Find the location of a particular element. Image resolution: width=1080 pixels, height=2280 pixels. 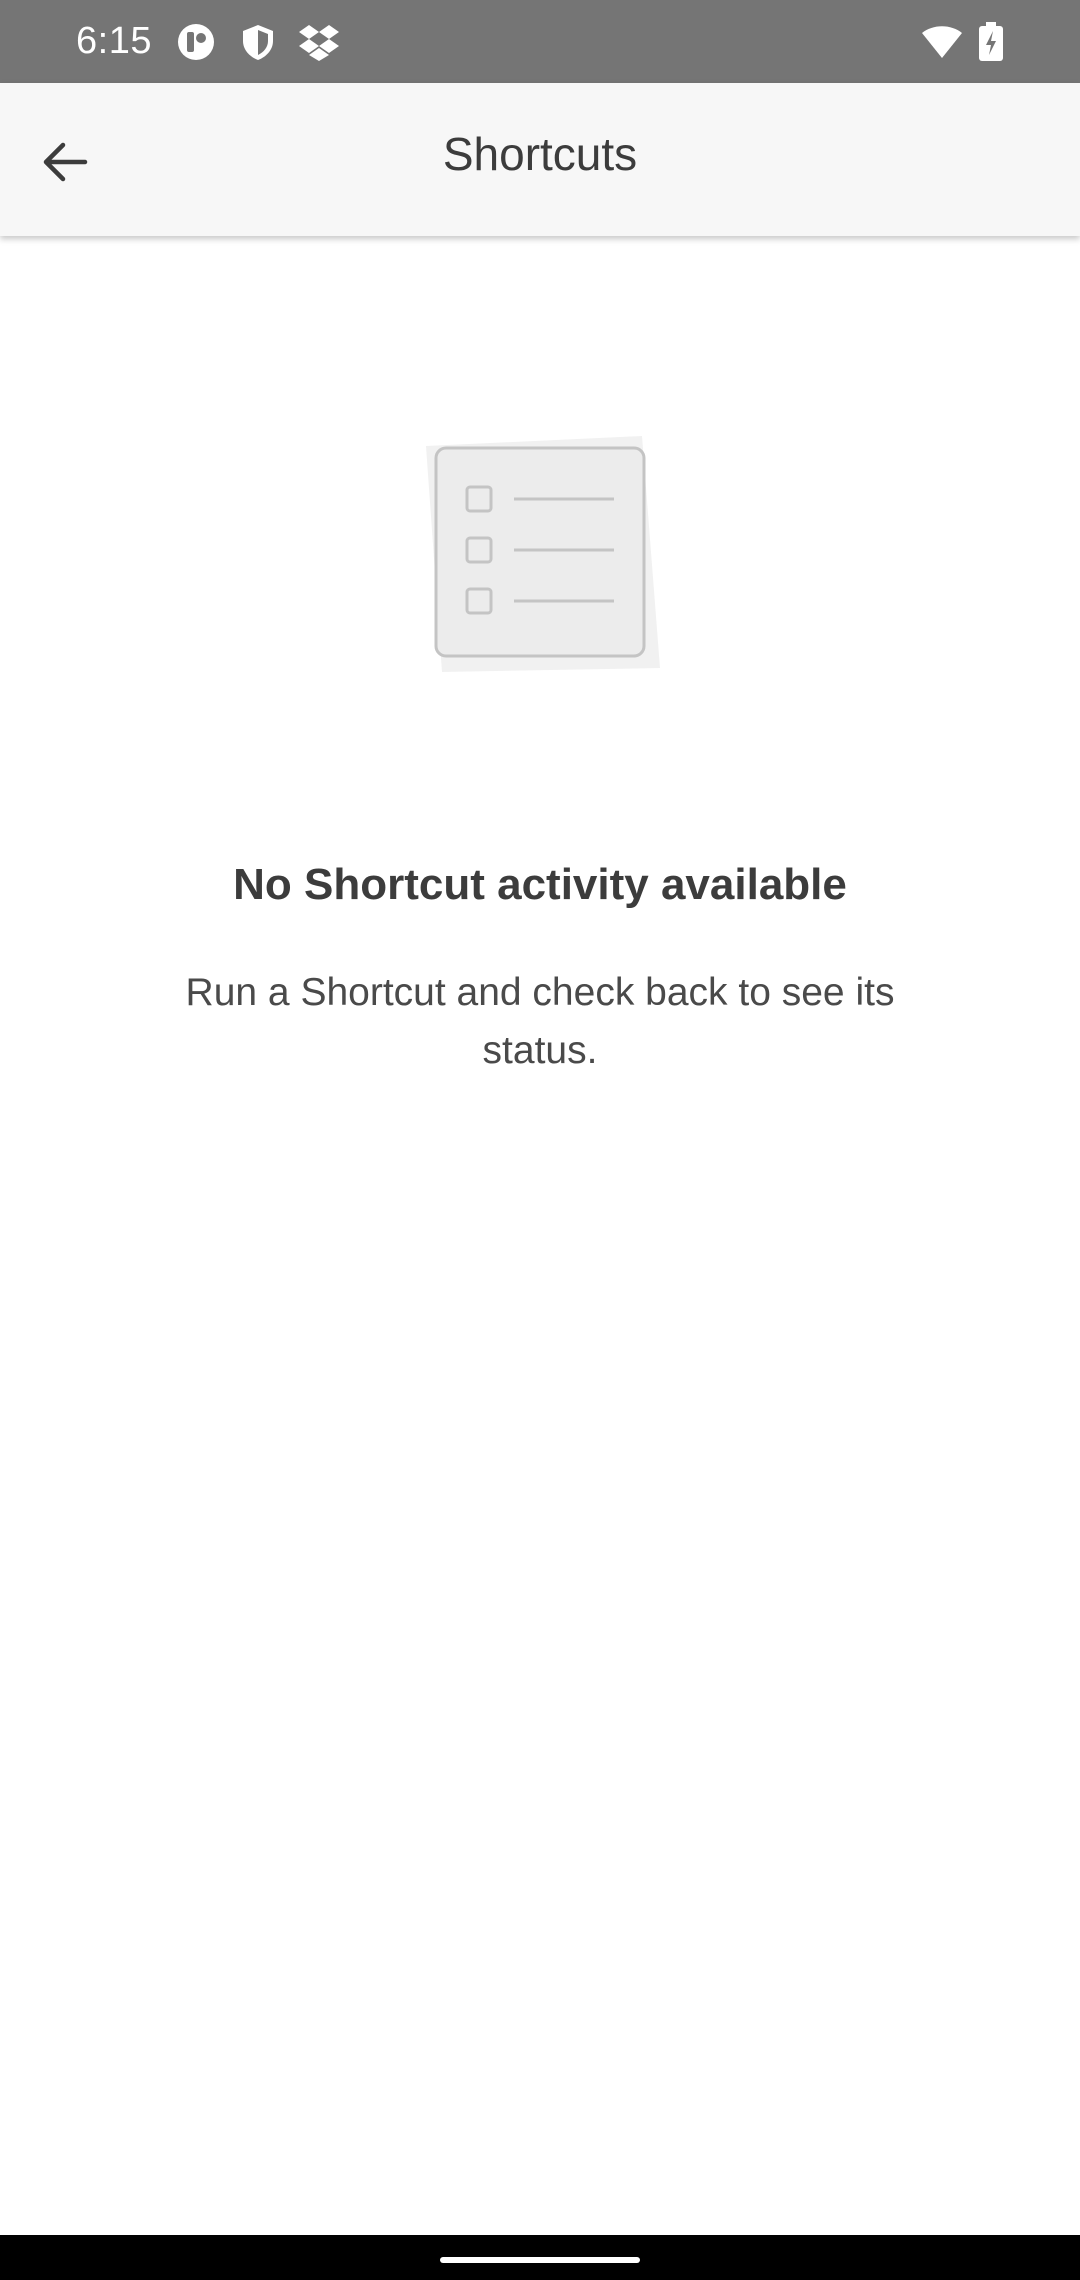

shield-icon is located at coordinates (258, 42).